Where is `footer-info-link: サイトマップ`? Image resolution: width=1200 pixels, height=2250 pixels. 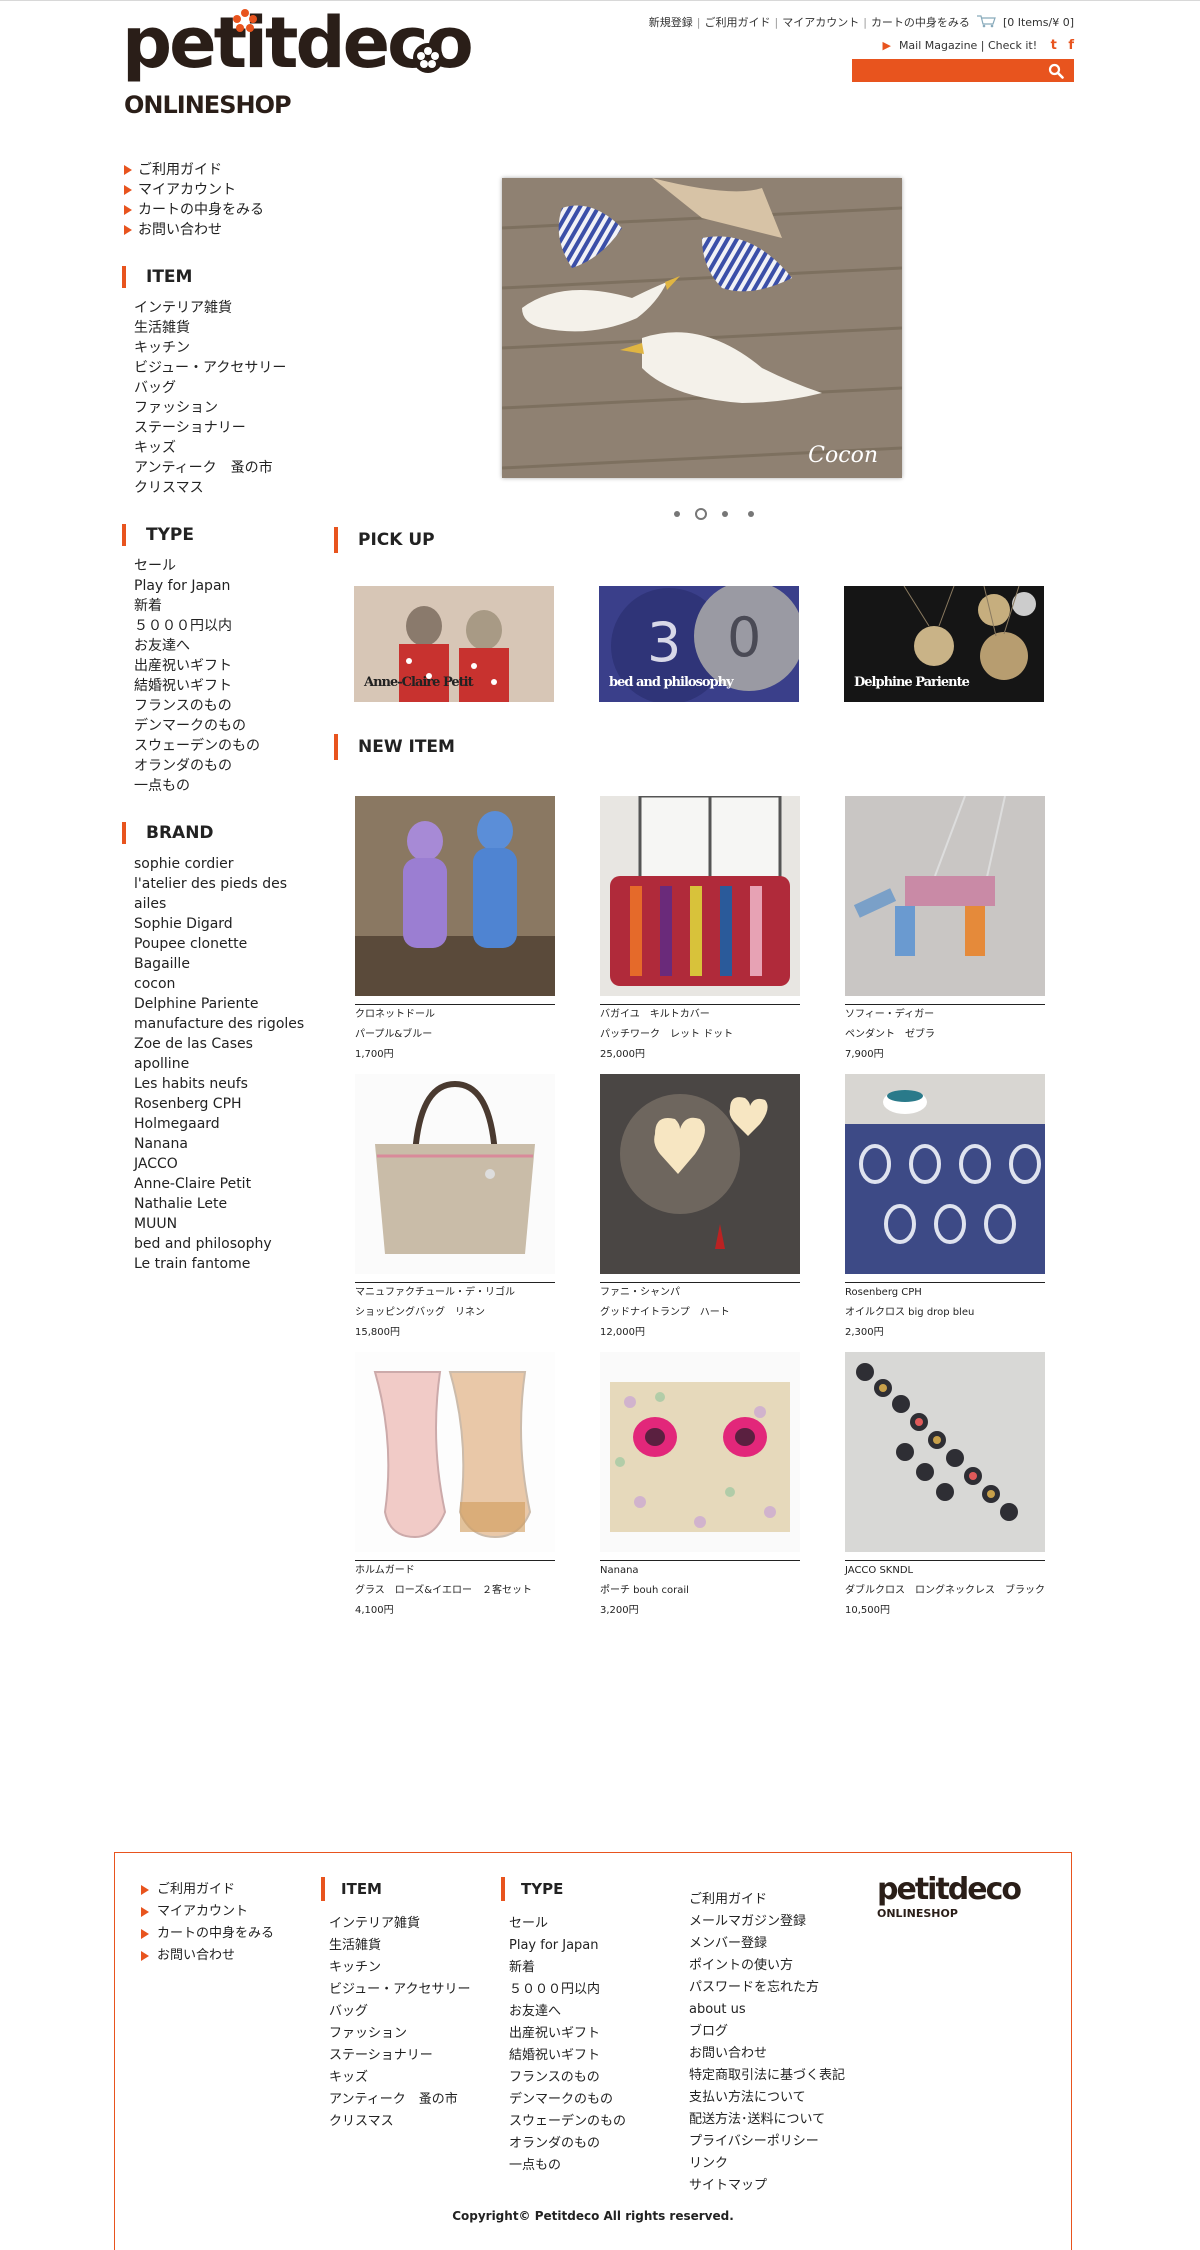 footer-info-link: サイトマップ is located at coordinates (767, 2186).